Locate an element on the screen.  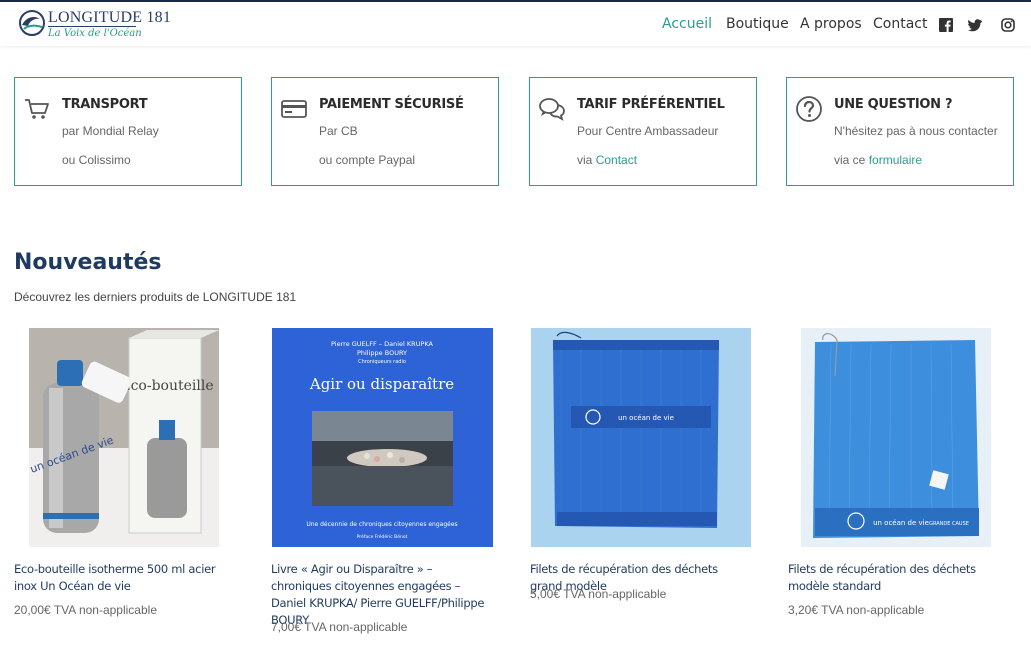
product-price: 5,00€ TVA non-applicable is located at coordinates (598, 594).